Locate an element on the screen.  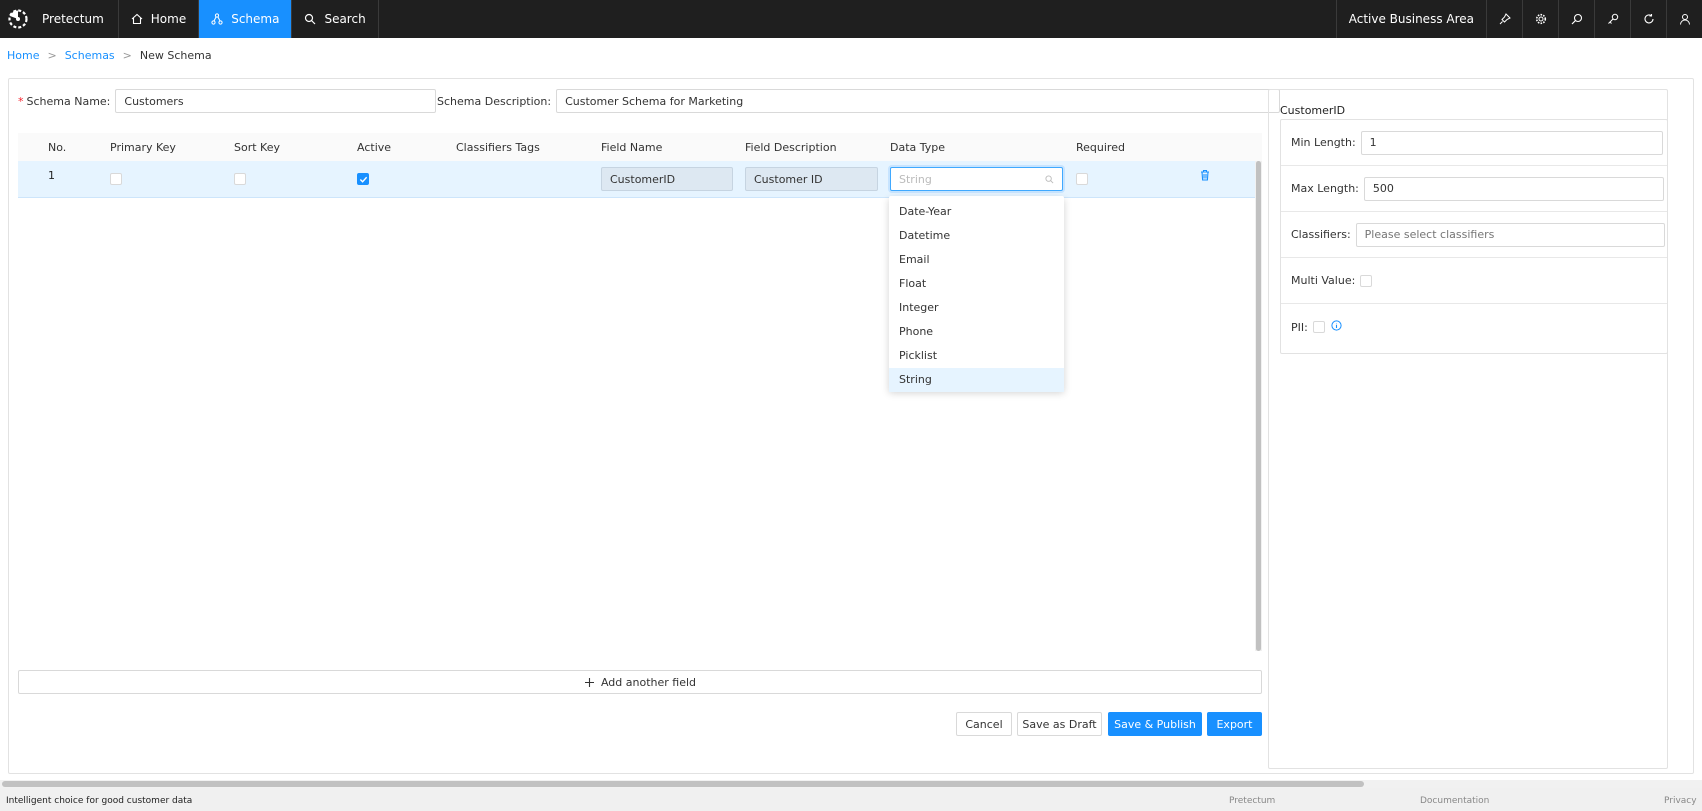
primary-key-checkbox is located at coordinates (116, 179).